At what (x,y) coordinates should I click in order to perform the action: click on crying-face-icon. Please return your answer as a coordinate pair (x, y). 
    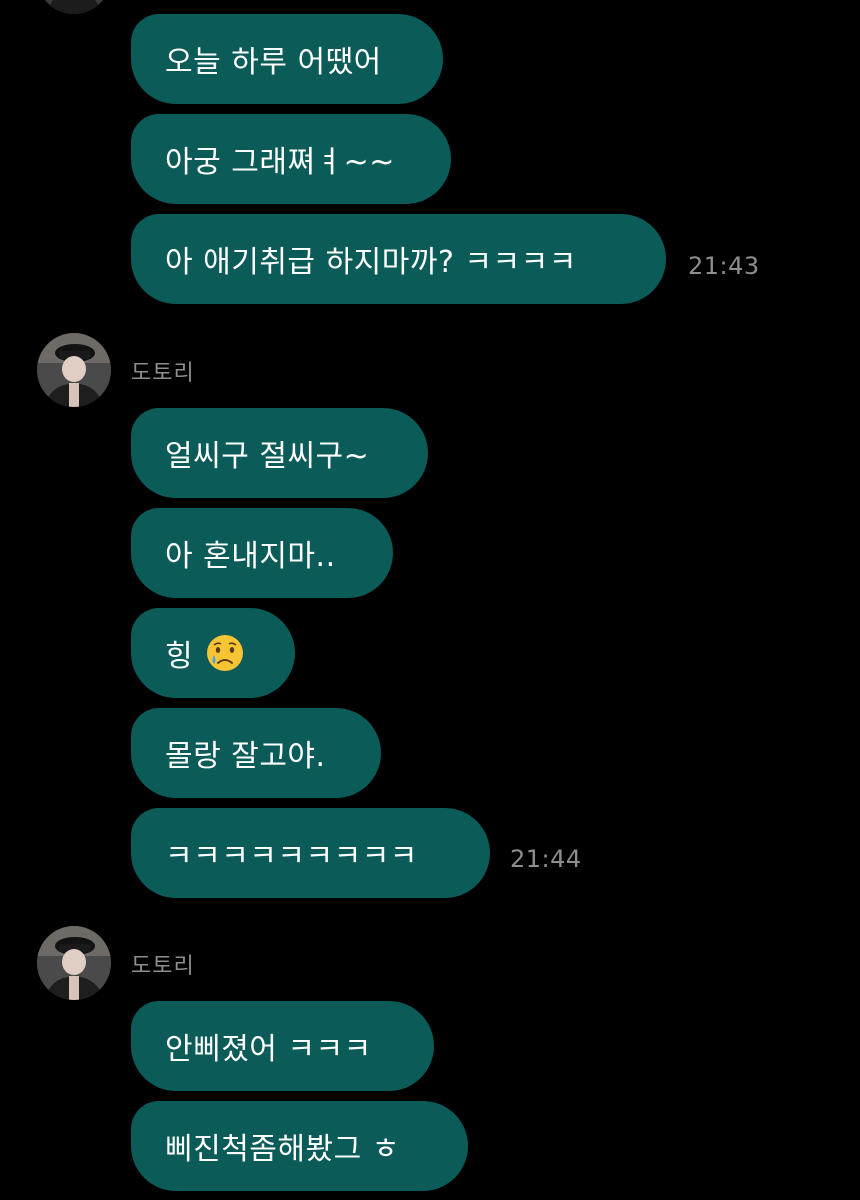
    Looking at the image, I should click on (225, 653).